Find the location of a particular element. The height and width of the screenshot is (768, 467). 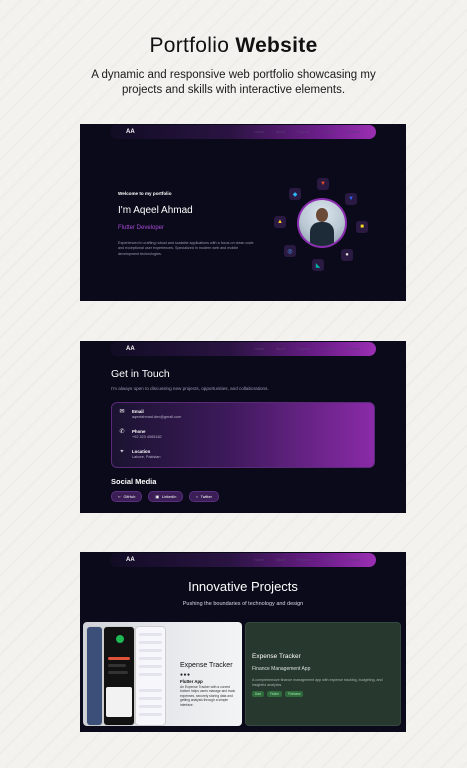

github-button: ‹› GitHub is located at coordinates (127, 496).